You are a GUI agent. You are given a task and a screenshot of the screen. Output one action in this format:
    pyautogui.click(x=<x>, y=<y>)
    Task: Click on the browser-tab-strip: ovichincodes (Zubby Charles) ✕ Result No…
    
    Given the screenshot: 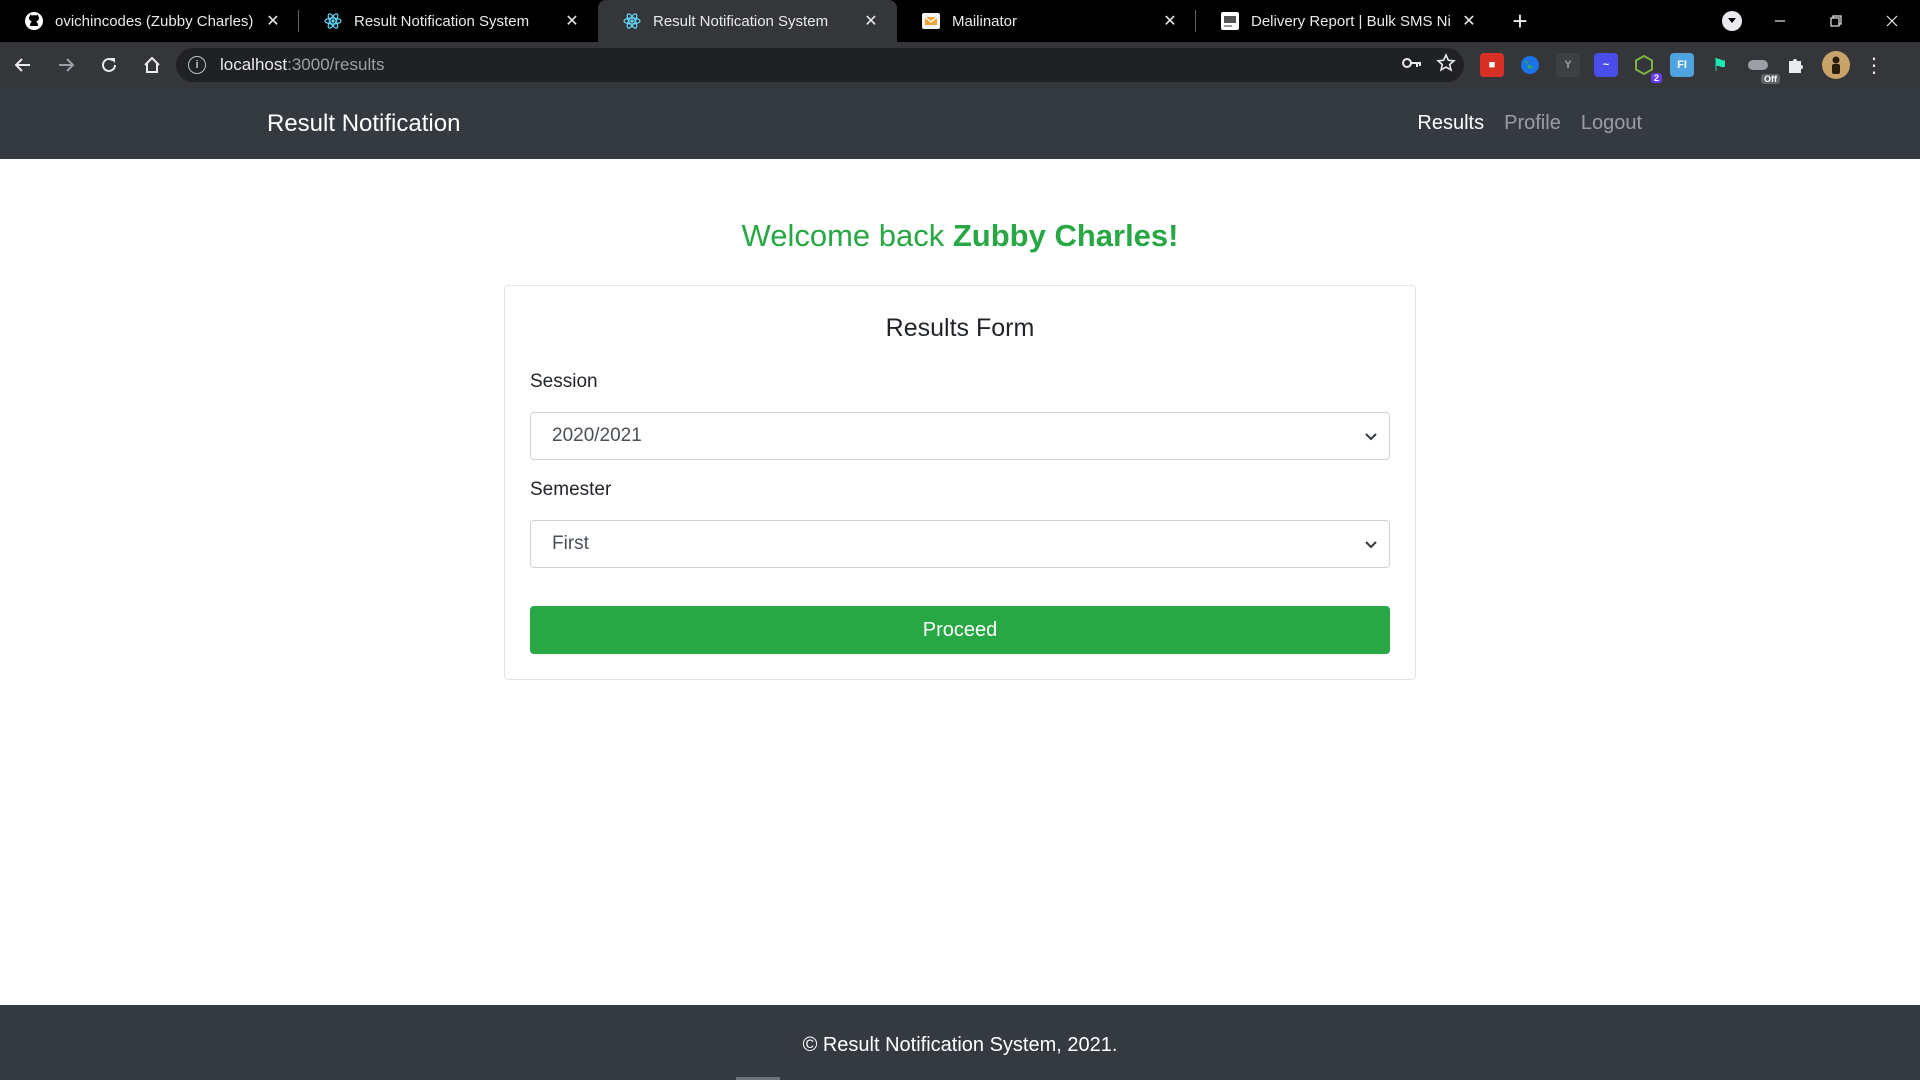 What is the action you would take?
    pyautogui.click(x=960, y=21)
    